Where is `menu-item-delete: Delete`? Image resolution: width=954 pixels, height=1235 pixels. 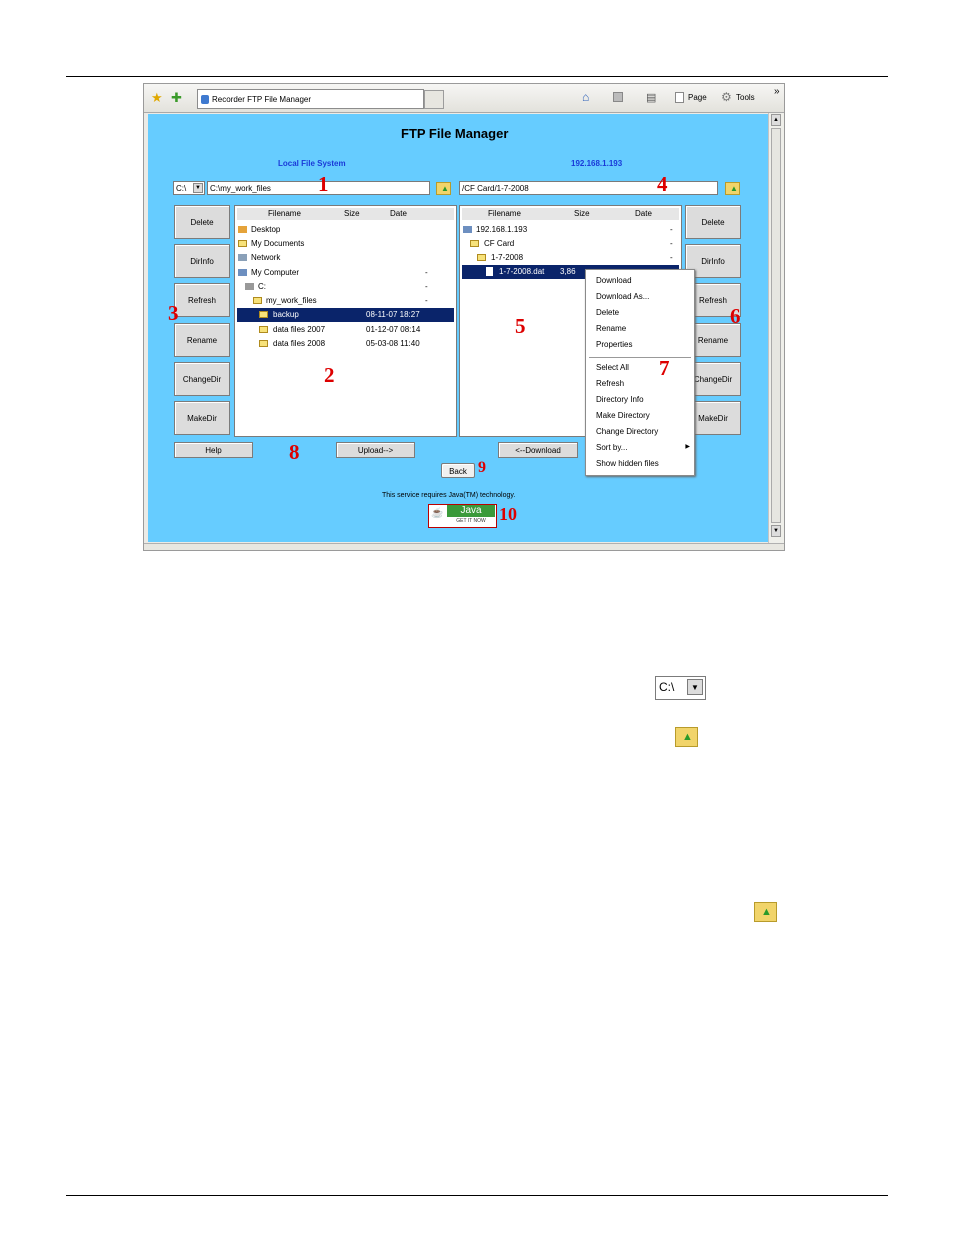
menu-item-delete: Delete is located at coordinates (607, 312).